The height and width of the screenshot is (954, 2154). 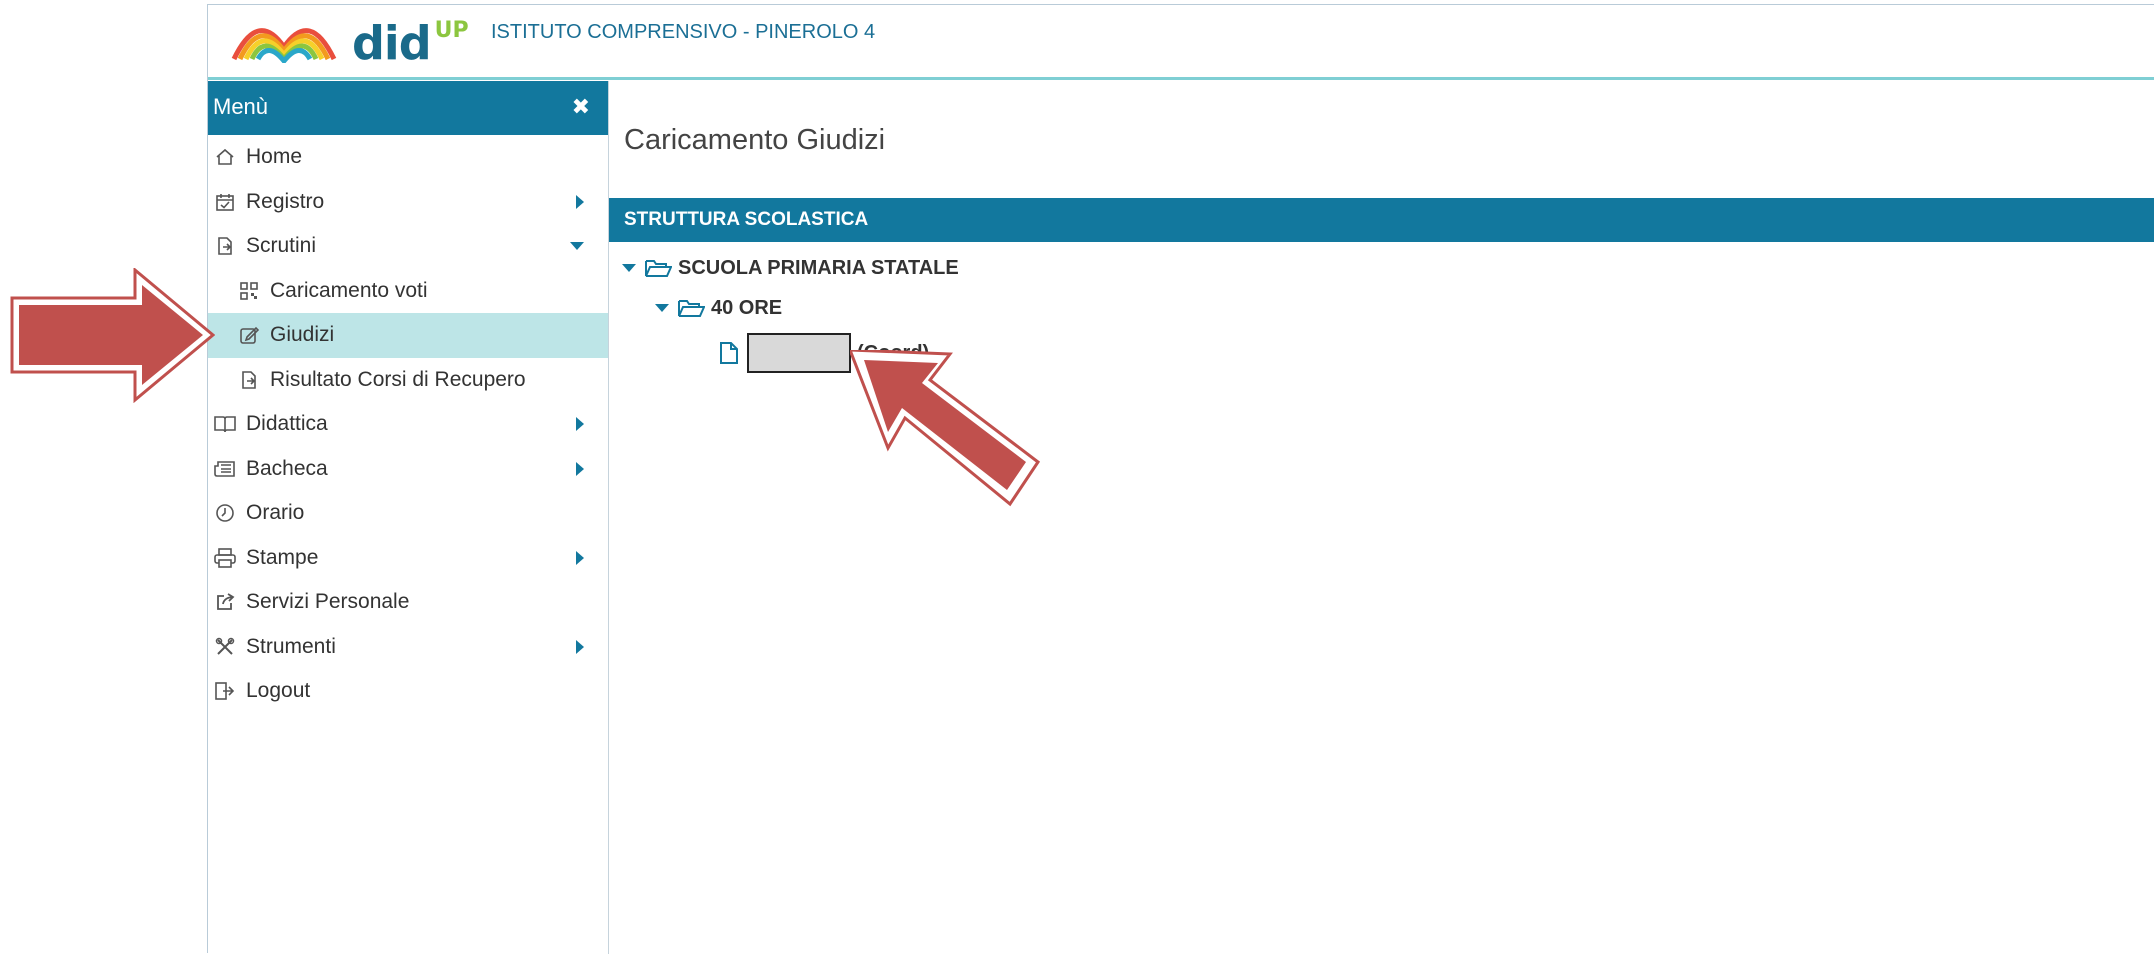 What do you see at coordinates (1381, 220) in the screenshot?
I see `section-header: STRUTTURA SCOLASTICA` at bounding box center [1381, 220].